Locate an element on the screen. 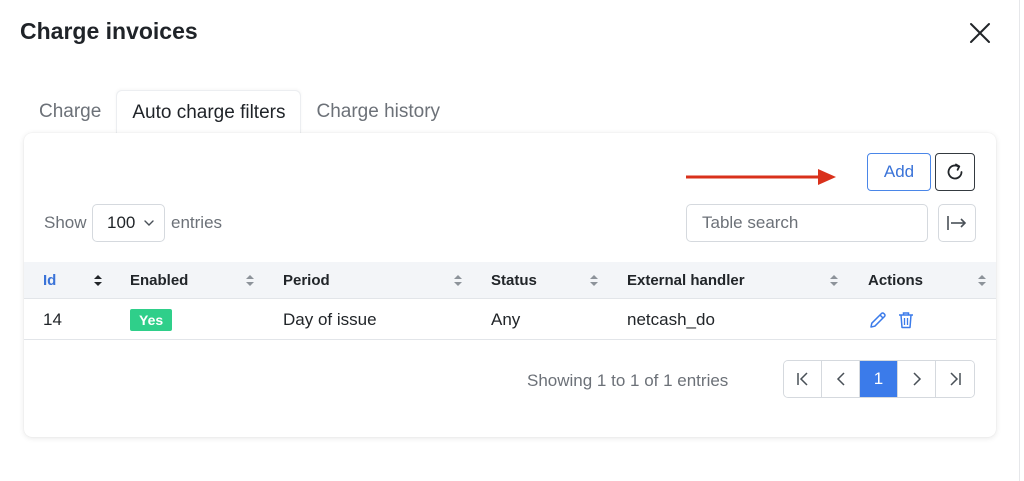  refresh-icon is located at coordinates (955, 171).